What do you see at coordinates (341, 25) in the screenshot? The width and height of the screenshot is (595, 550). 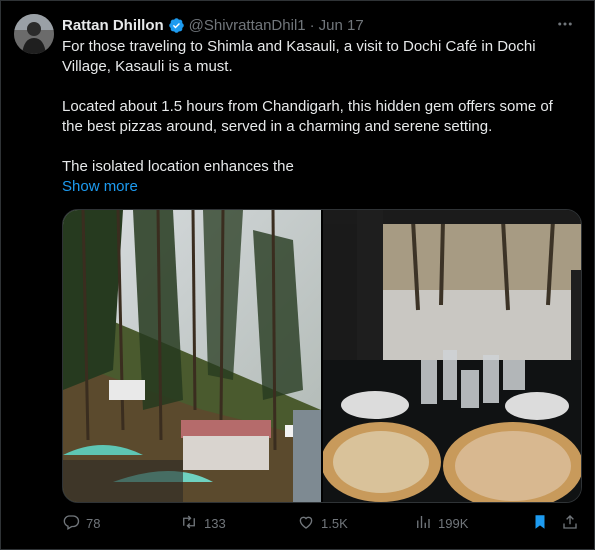 I see `tweet-date: Jun 17` at bounding box center [341, 25].